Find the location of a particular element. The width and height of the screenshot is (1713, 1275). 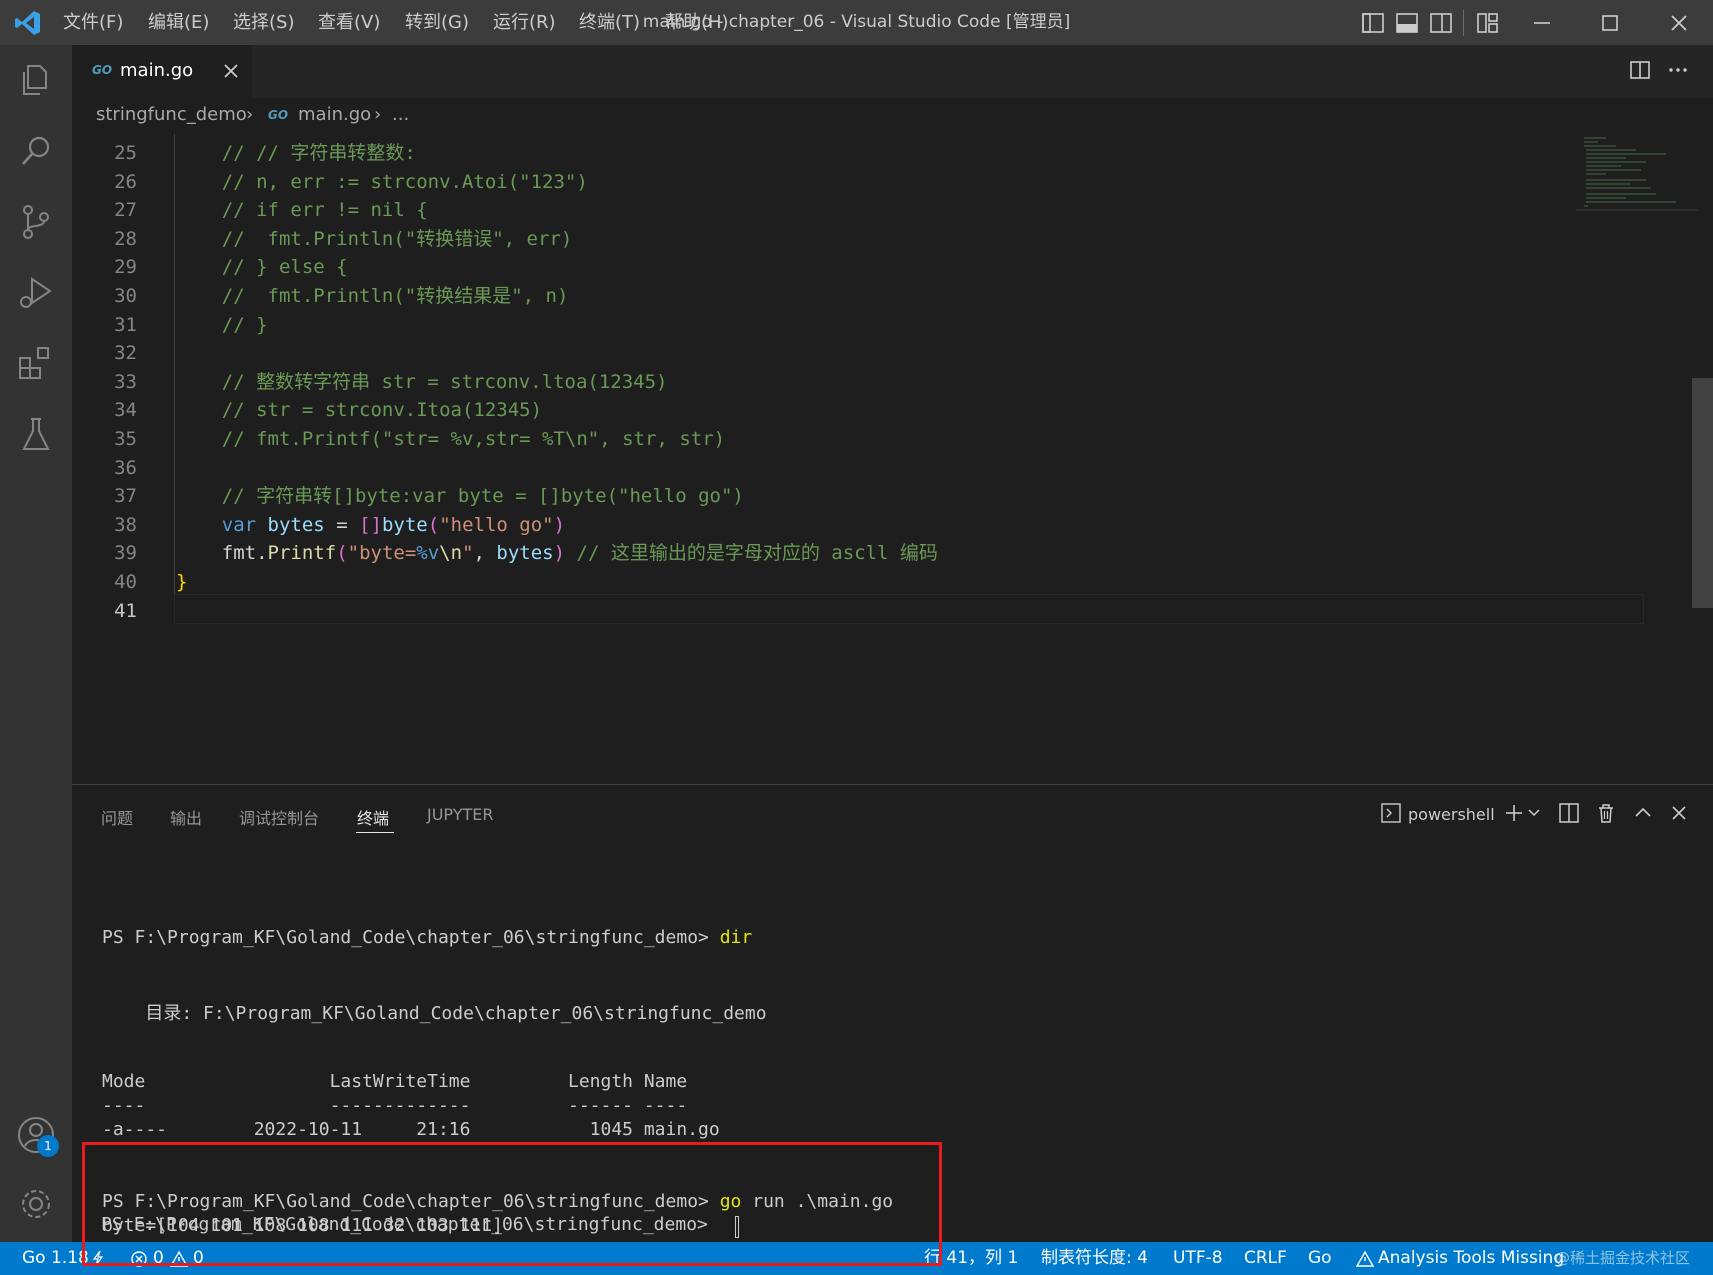

customize-layout-icon is located at coordinates (1488, 23).